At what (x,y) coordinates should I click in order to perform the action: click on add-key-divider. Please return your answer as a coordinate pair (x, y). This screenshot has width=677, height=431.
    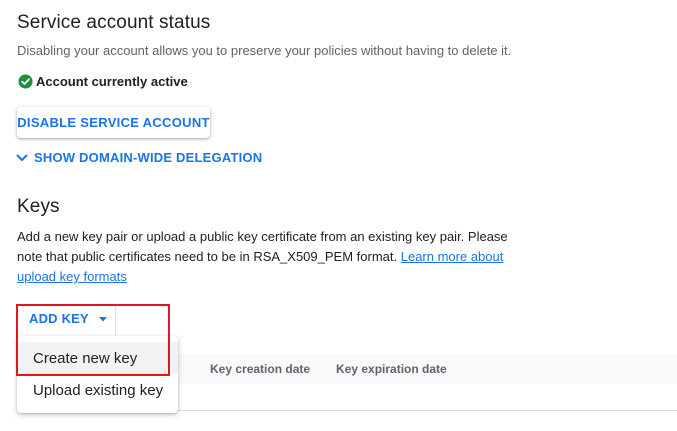
    Looking at the image, I should click on (115, 320).